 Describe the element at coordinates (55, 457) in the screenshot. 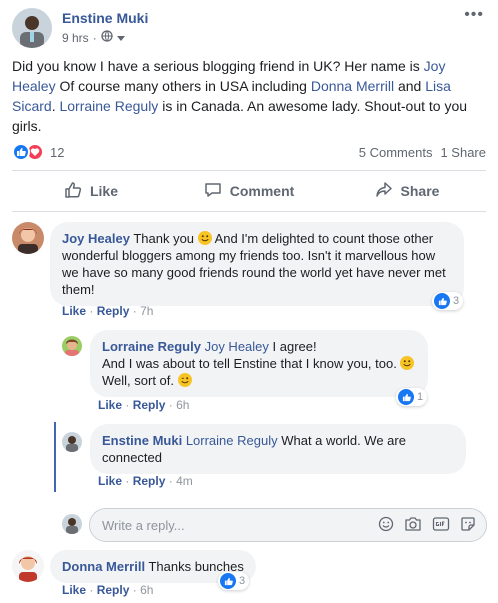

I see `thread-highlight-line` at that location.